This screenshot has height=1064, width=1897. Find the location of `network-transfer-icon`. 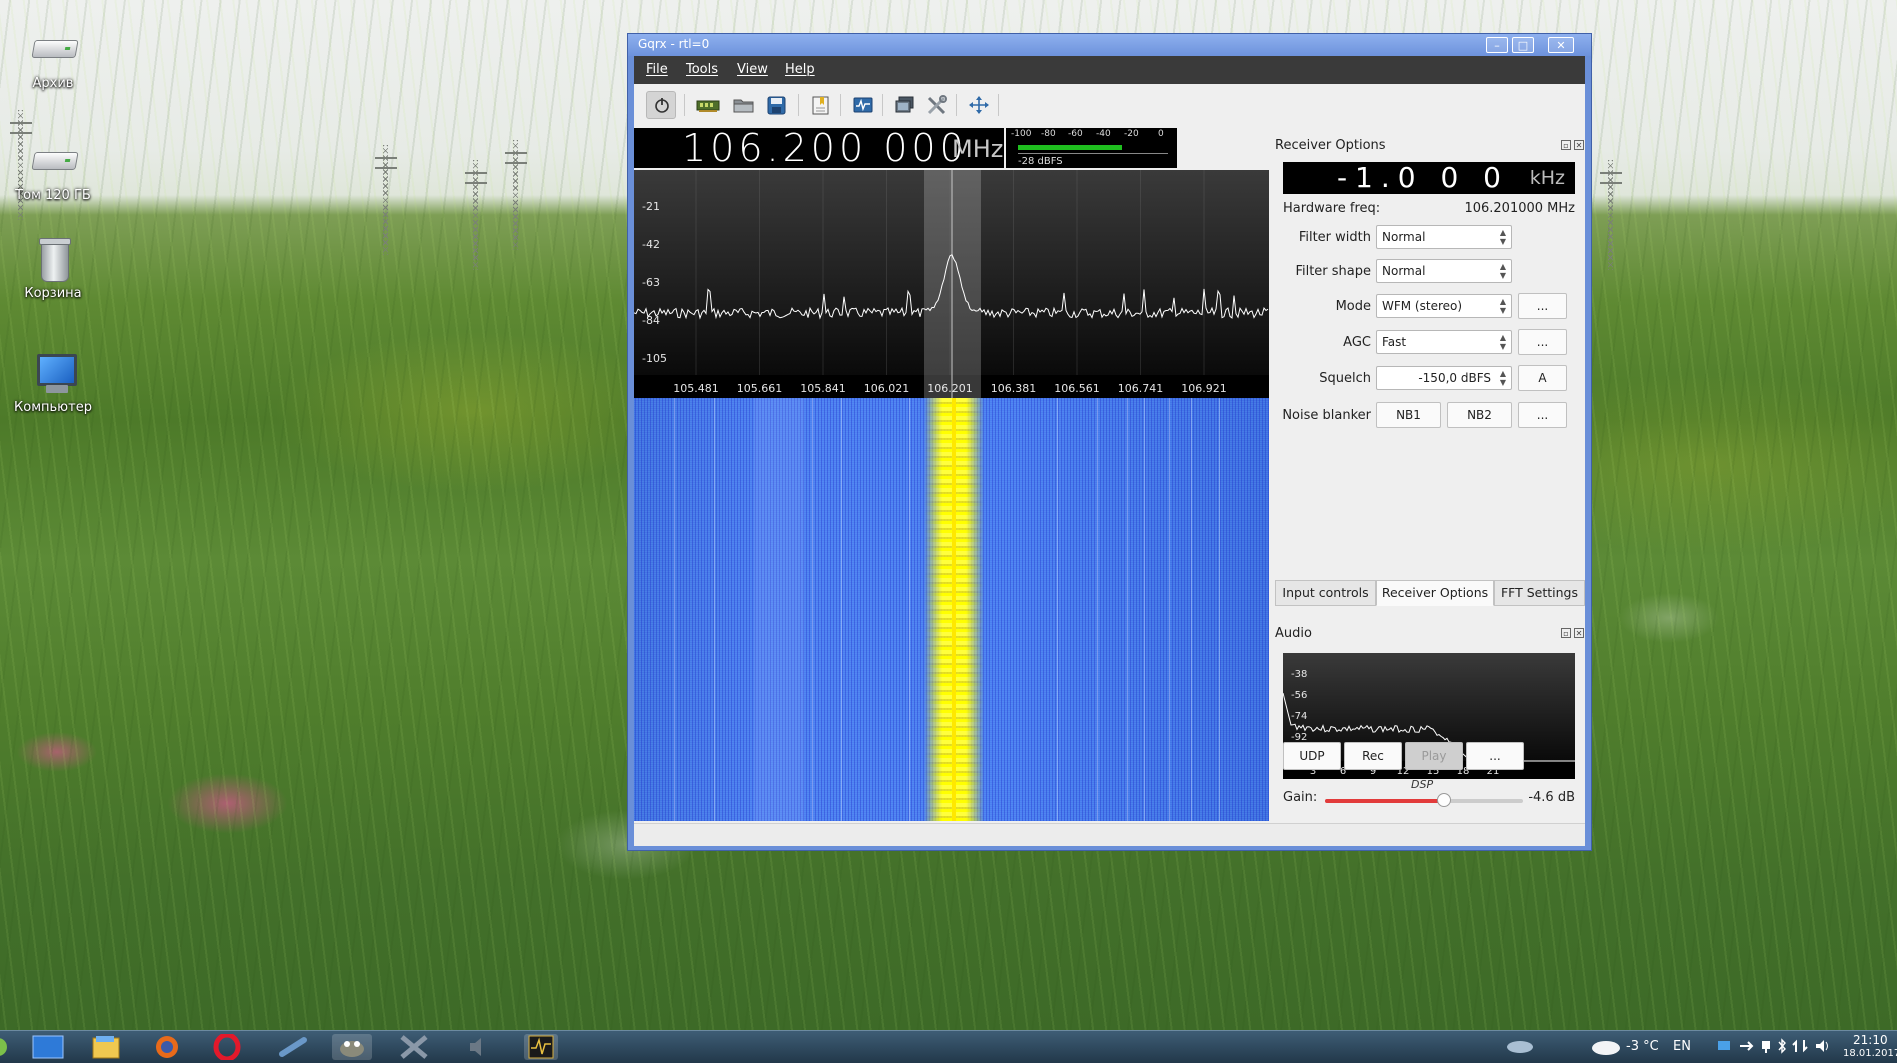

network-transfer-icon is located at coordinates (1800, 1046).